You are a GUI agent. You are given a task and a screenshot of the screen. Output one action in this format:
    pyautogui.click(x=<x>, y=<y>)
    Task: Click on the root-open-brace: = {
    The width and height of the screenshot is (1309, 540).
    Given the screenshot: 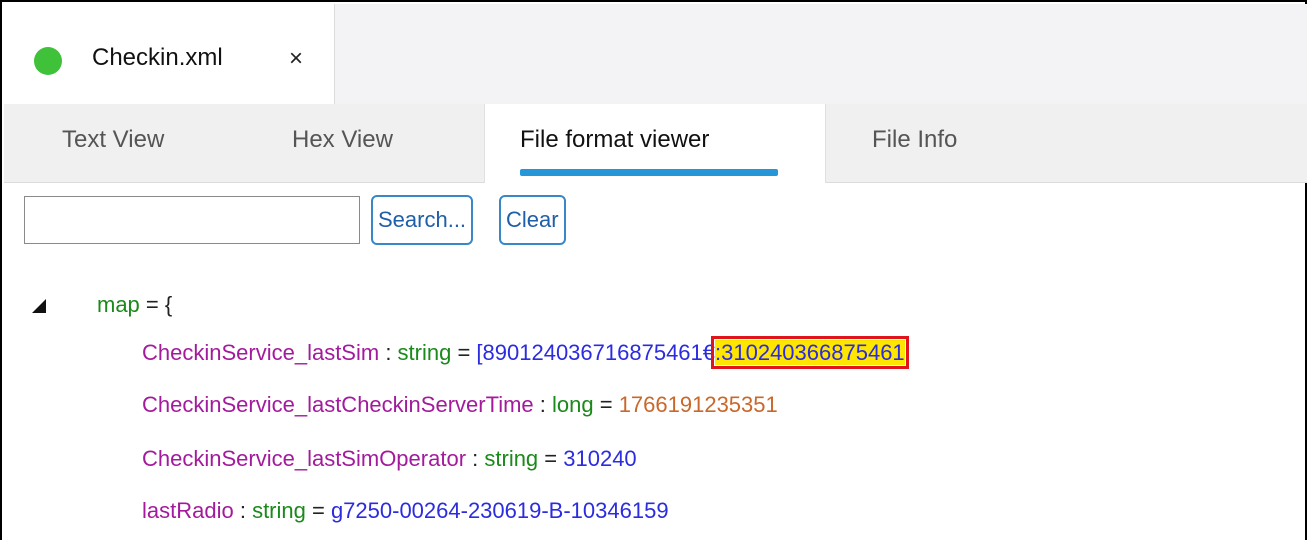 What is the action you would take?
    pyautogui.click(x=159, y=304)
    